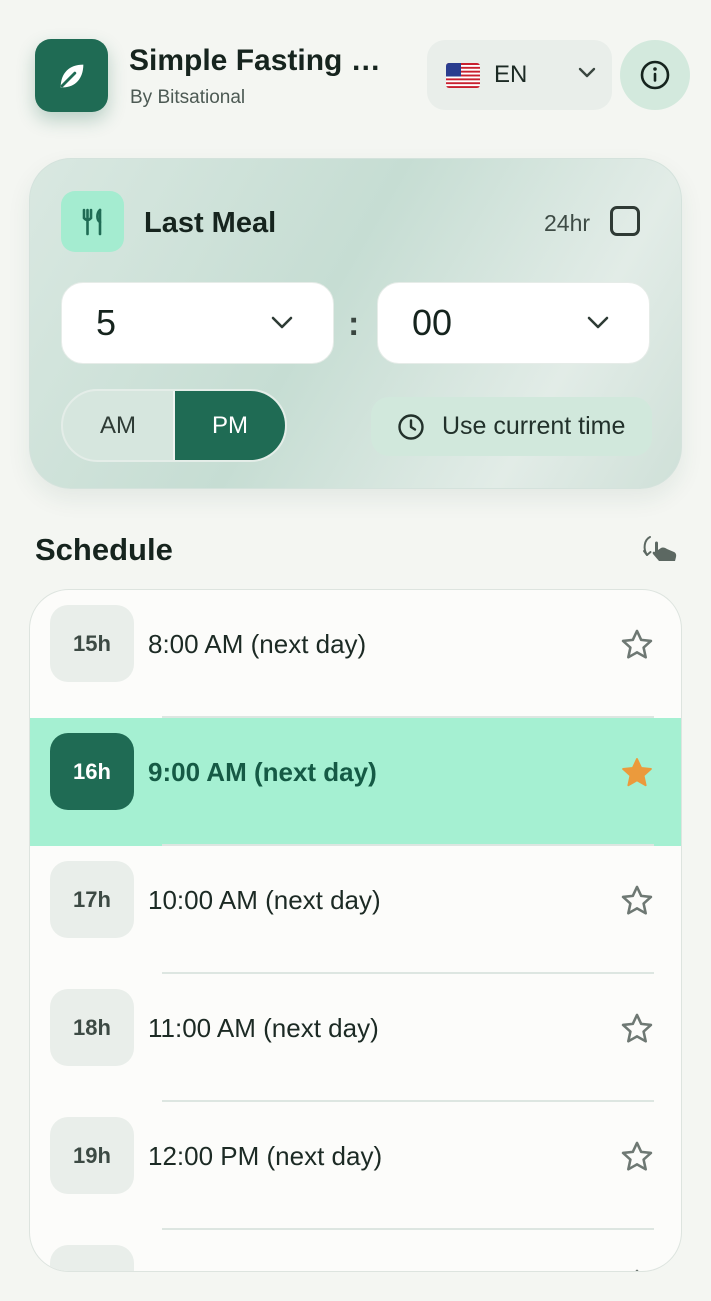  Describe the element at coordinates (262, 772) in the screenshot. I see `end-time: 9:00 AM (next day)` at that location.